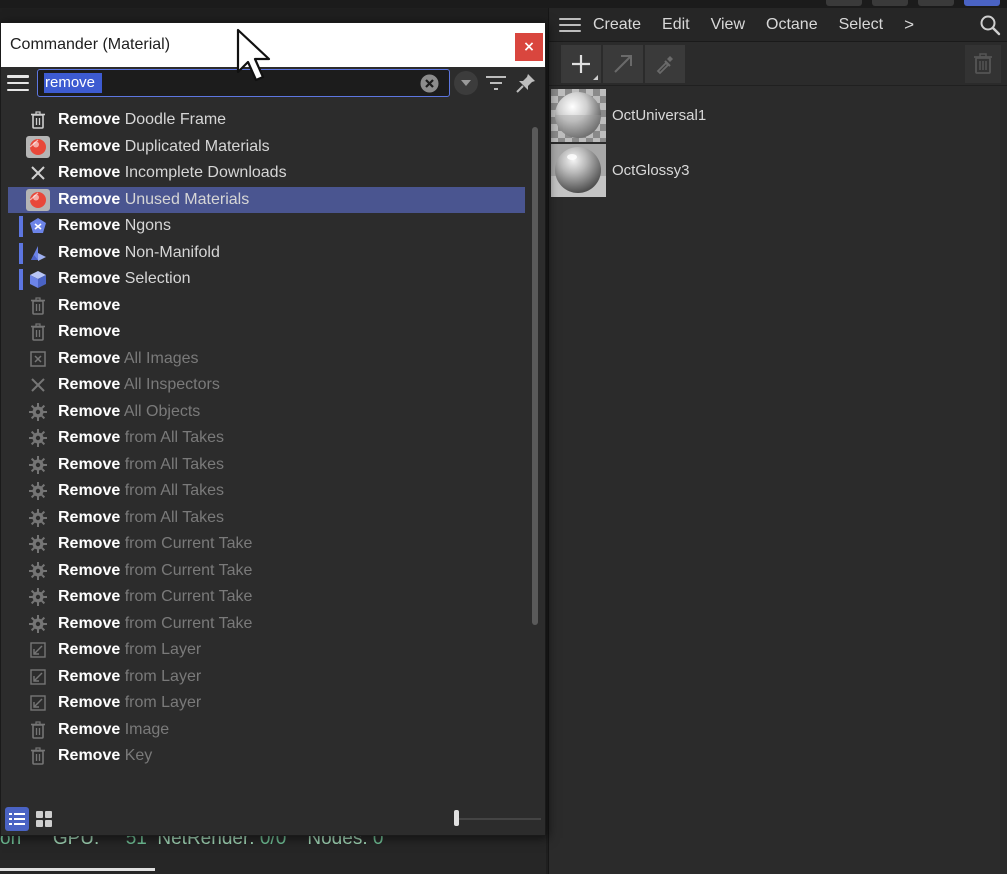 This screenshot has width=1007, height=874. I want to click on arrow-up-right-icon, so click(623, 63).